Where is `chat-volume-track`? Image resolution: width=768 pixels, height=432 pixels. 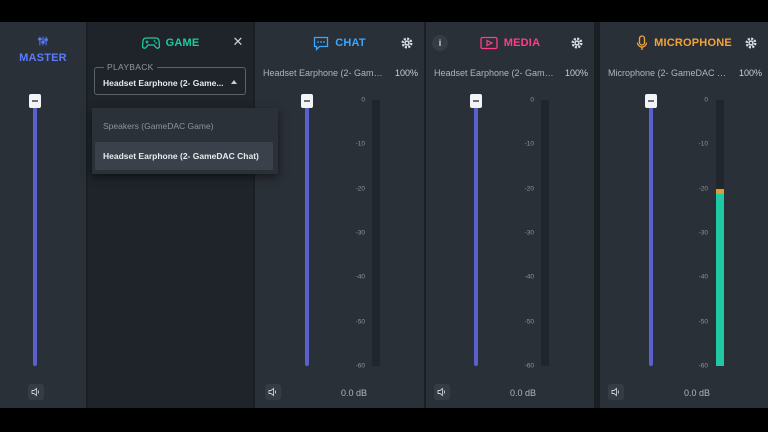
chat-volume-track is located at coordinates (307, 236).